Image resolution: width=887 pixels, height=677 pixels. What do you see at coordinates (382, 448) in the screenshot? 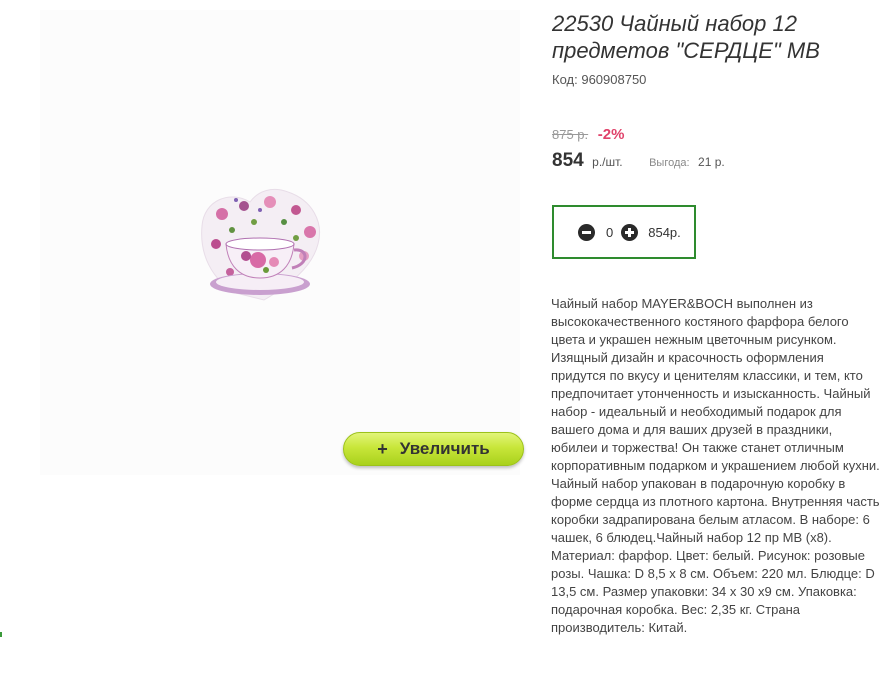
I see `plus-icon: +` at bounding box center [382, 448].